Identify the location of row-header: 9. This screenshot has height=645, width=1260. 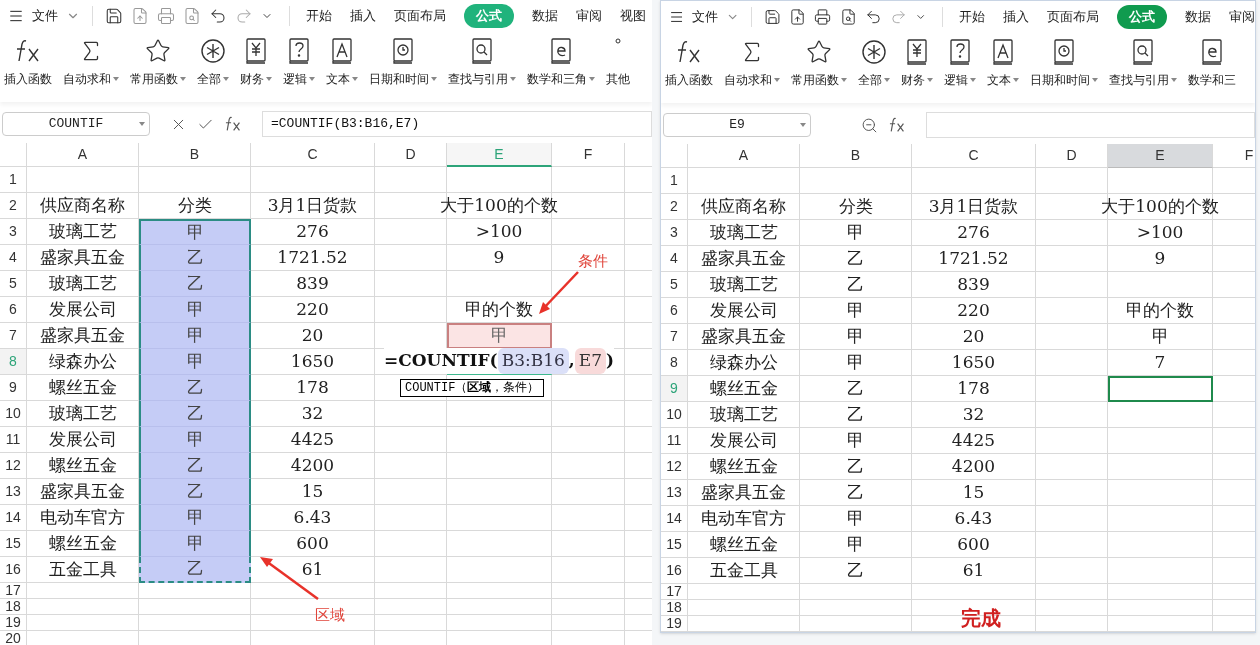
(13, 388).